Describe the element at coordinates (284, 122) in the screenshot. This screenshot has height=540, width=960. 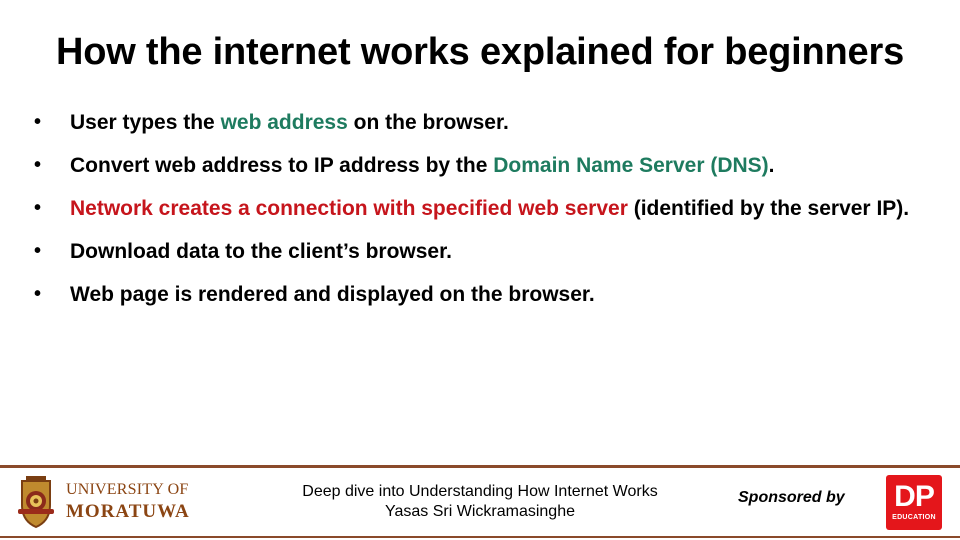
I see `highlight-green: web address` at that location.